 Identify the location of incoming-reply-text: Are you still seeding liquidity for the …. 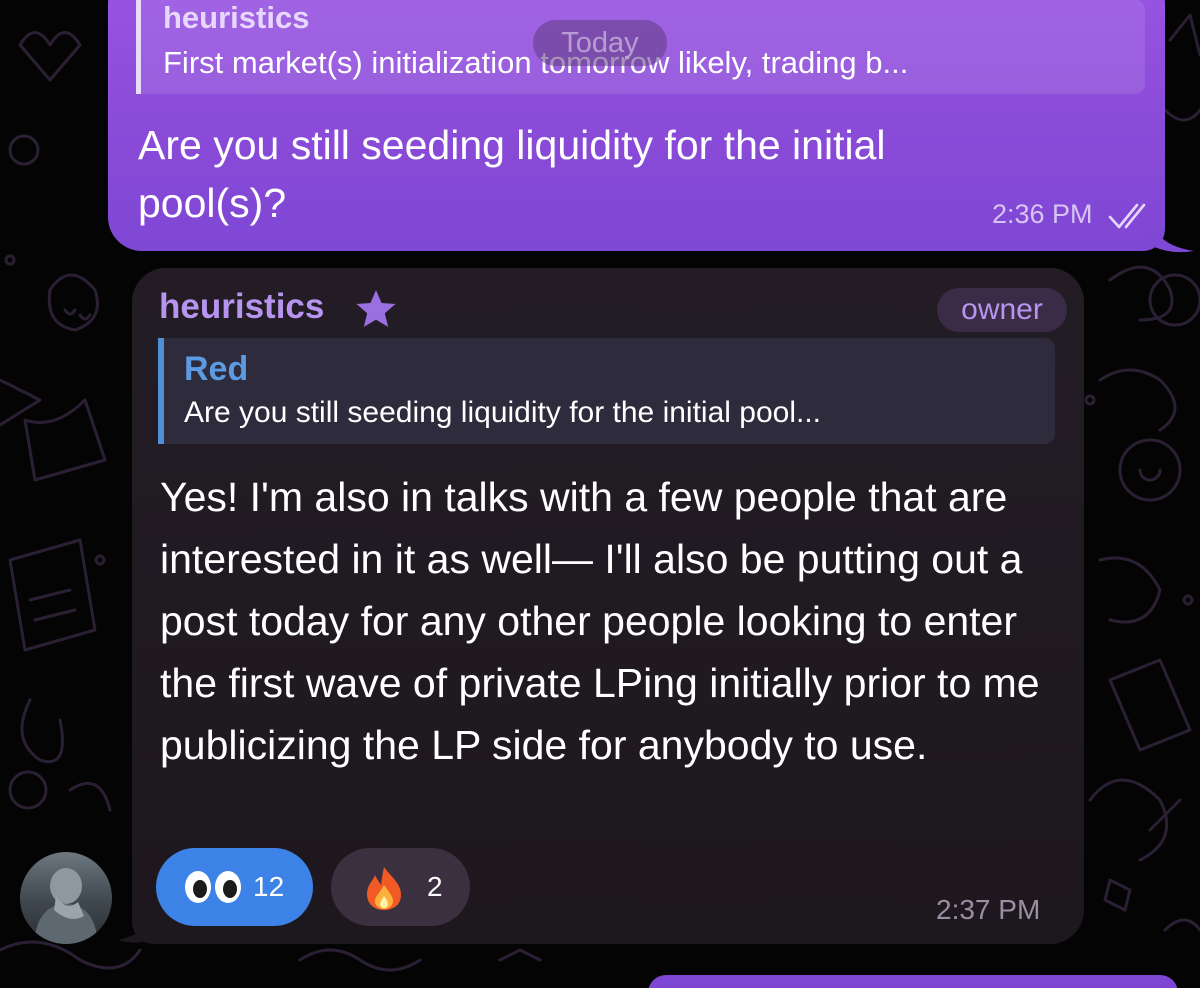
(503, 412).